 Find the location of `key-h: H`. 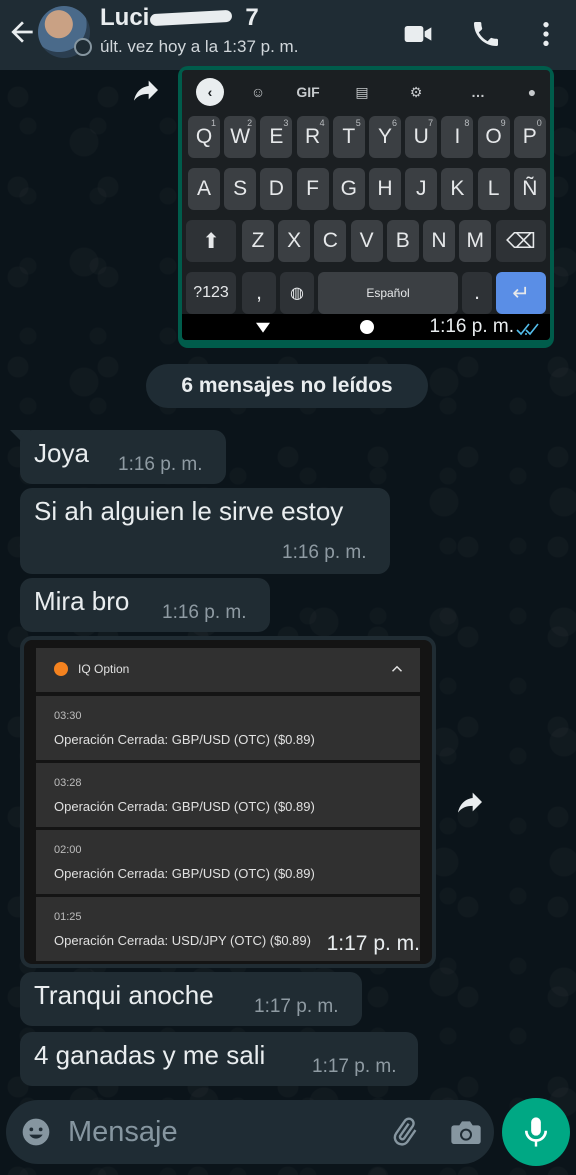

key-h: H is located at coordinates (385, 189).